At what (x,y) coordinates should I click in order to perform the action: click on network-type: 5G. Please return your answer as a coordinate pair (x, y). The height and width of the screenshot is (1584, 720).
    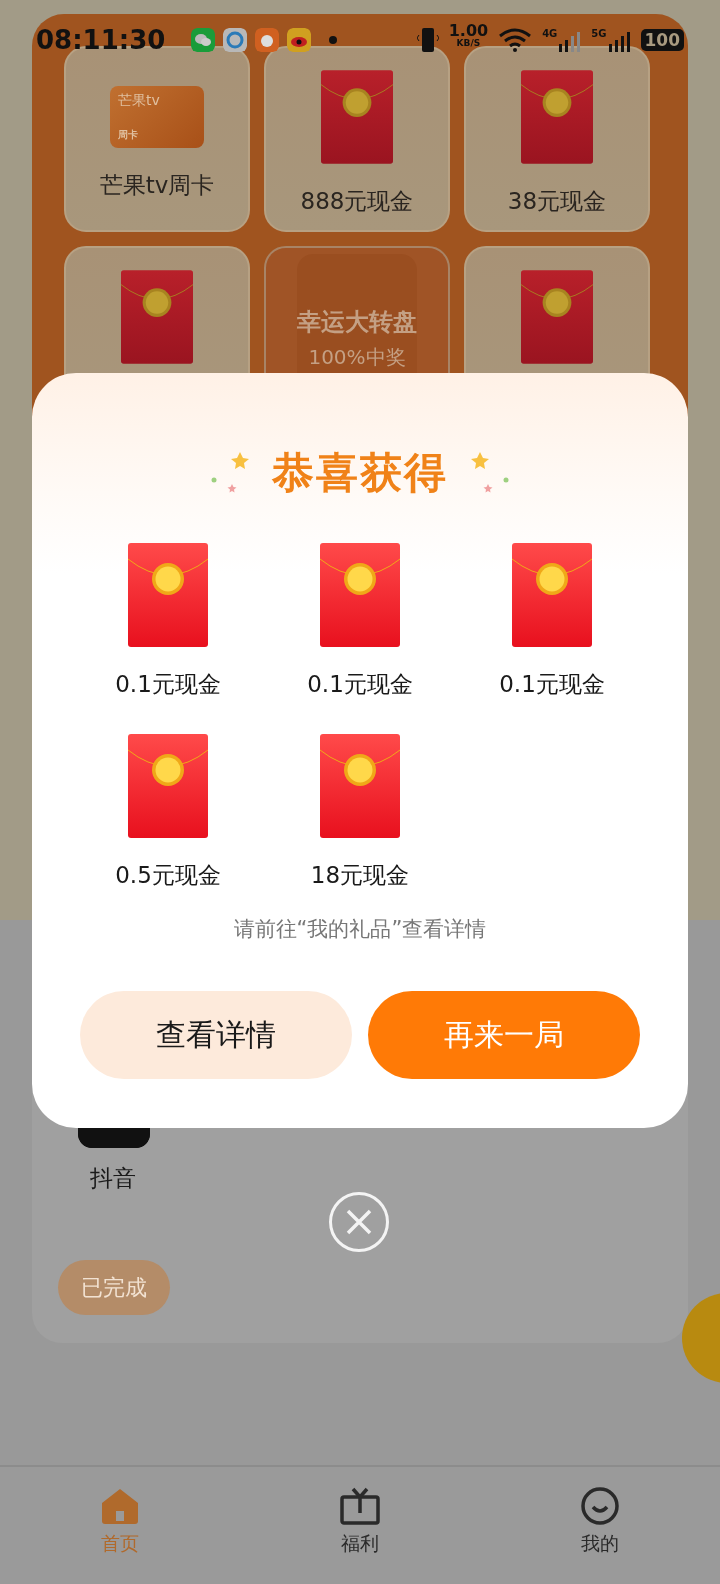
    Looking at the image, I should click on (599, 33).